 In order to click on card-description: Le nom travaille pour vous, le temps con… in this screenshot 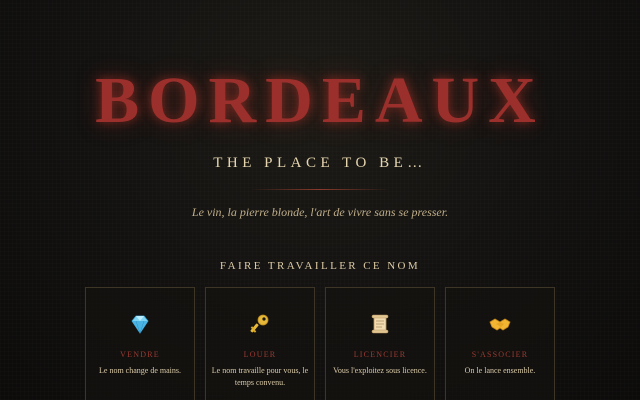, I will do `click(260, 376)`.